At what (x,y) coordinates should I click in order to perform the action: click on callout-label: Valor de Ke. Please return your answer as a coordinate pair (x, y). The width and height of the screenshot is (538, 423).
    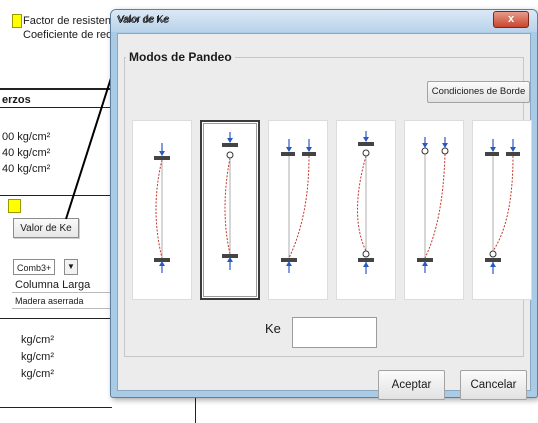
    Looking at the image, I should click on (144, 19).